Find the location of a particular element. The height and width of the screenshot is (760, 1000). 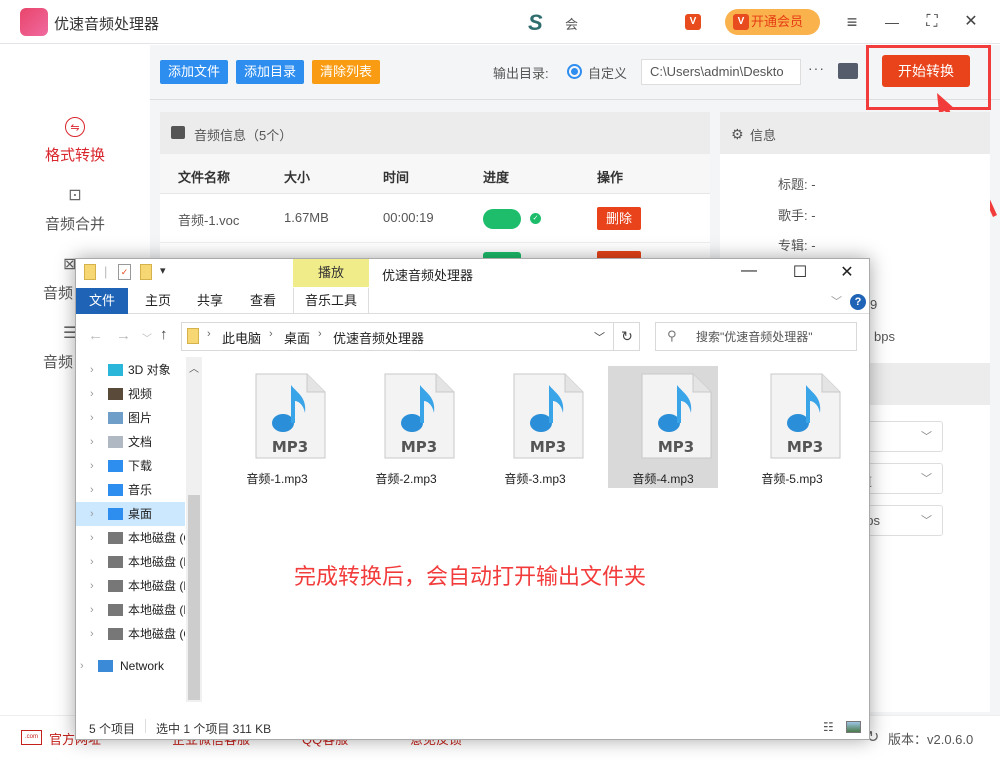

custom-radio-label: 自定义 is located at coordinates (607, 72).